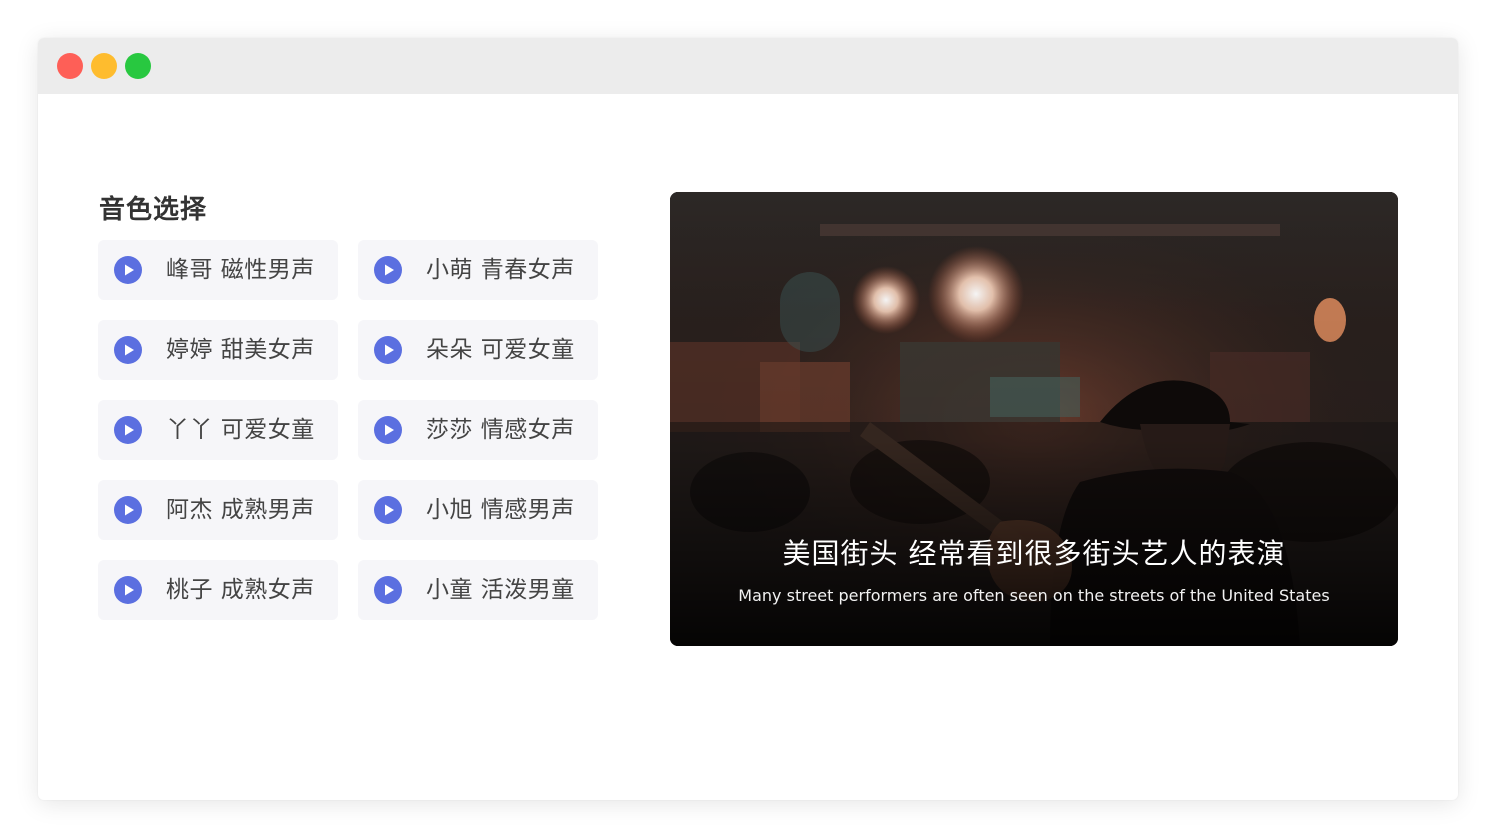 This screenshot has height=838, width=1496. Describe the element at coordinates (240, 590) in the screenshot. I see `voice-option-label: 桃子 成熟女声` at that location.